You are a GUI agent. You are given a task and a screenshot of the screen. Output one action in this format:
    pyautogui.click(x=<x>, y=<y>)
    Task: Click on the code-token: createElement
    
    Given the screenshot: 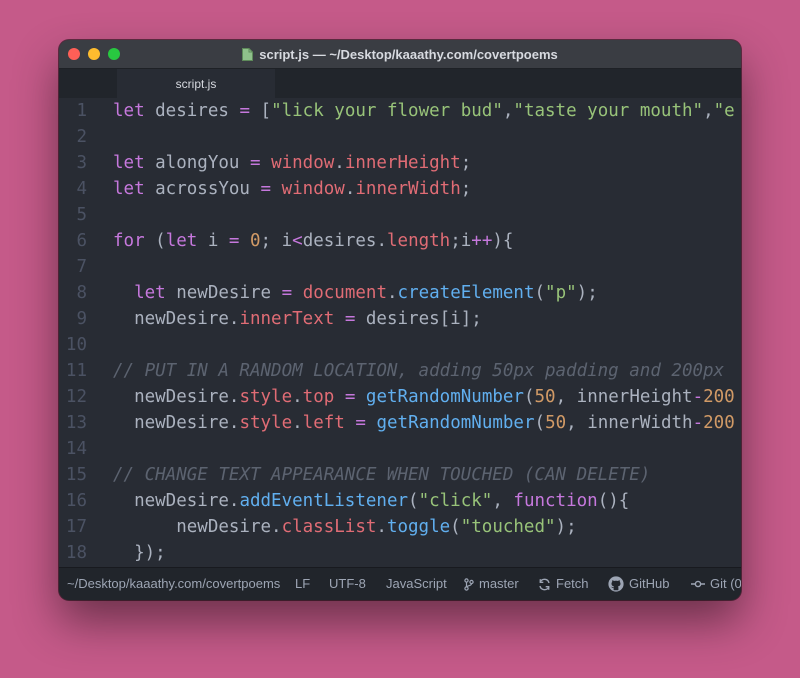 What is the action you would take?
    pyautogui.click(x=466, y=293)
    